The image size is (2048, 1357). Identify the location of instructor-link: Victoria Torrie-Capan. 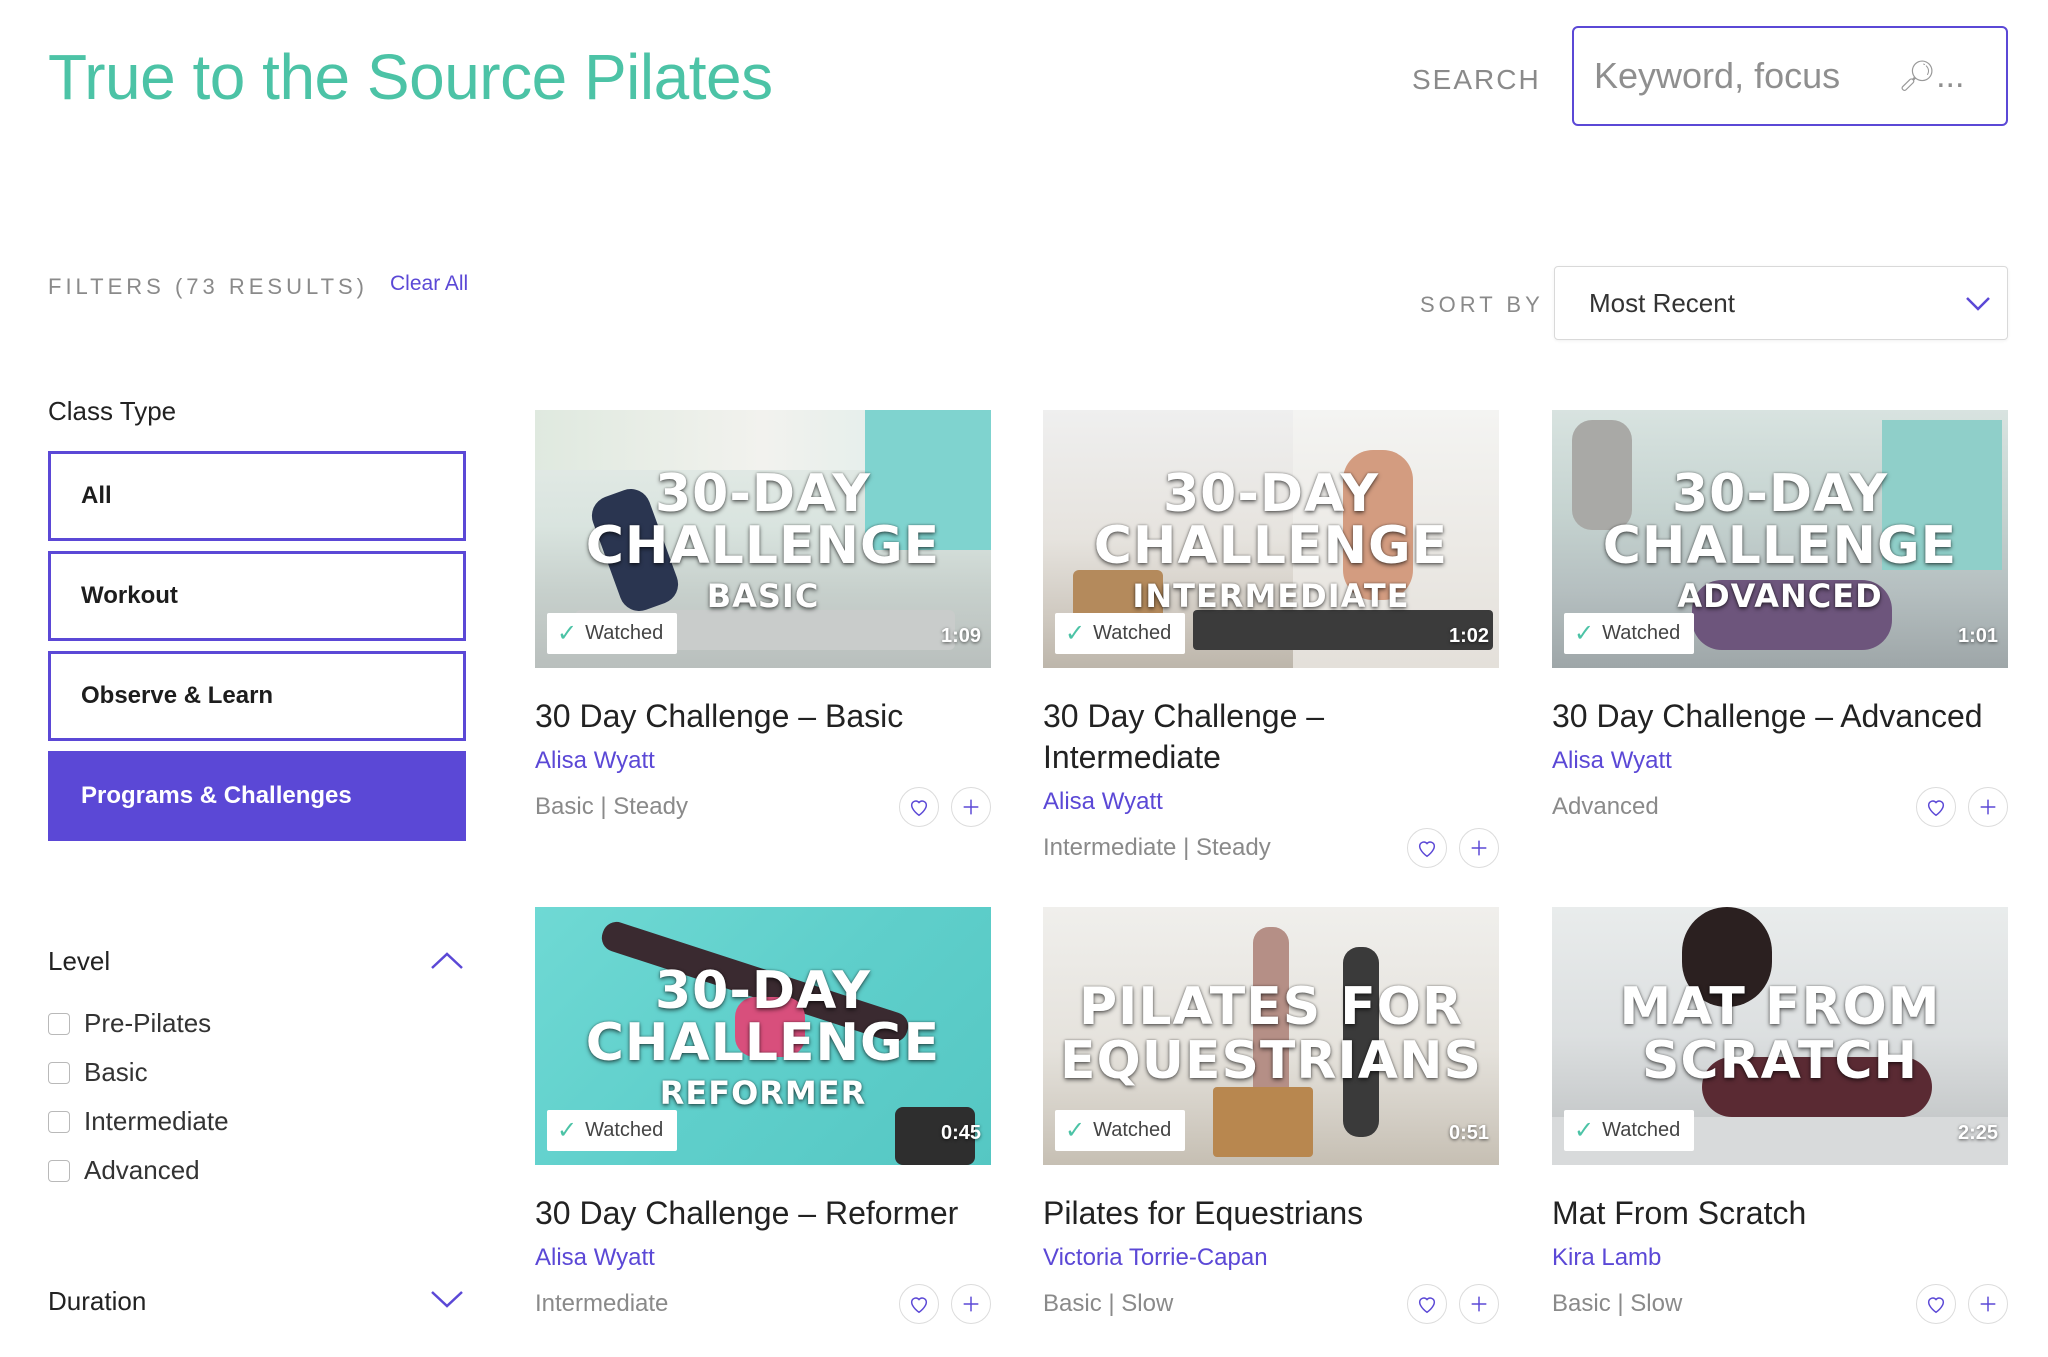
(1271, 1258).